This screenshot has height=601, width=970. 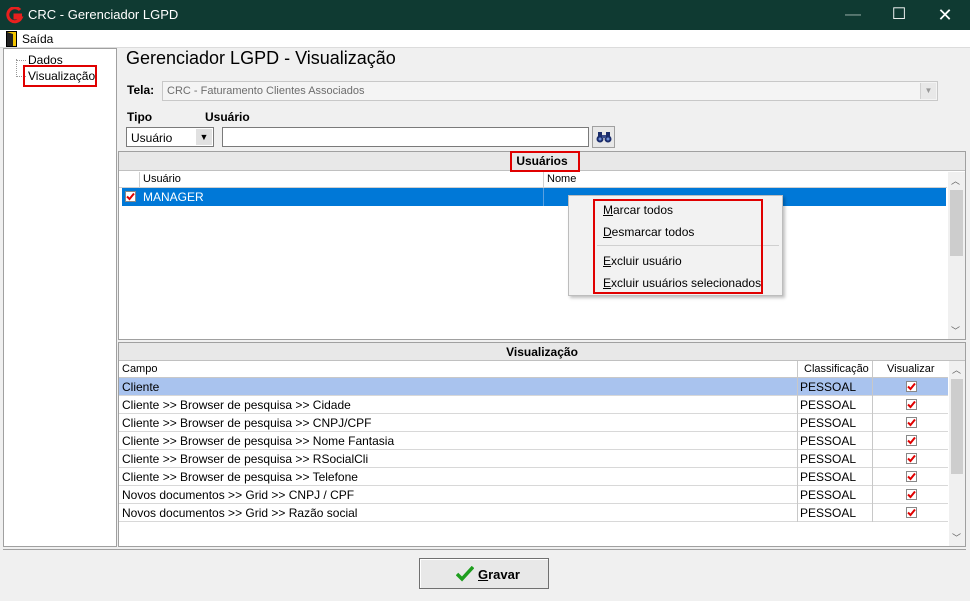 I want to click on row-checkbox, so click(x=130, y=196).